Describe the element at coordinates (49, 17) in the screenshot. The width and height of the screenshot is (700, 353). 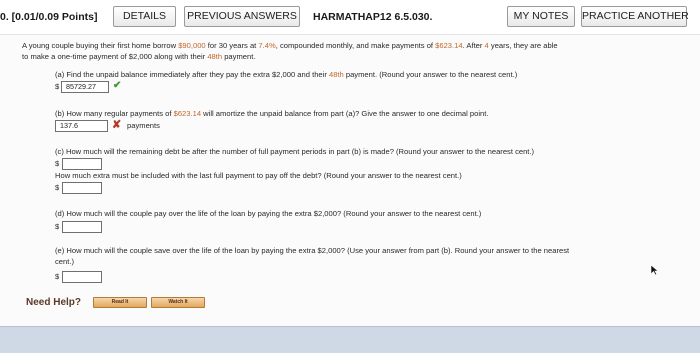
I see `question-points: 0. [0.01/0.09 Points]` at that location.